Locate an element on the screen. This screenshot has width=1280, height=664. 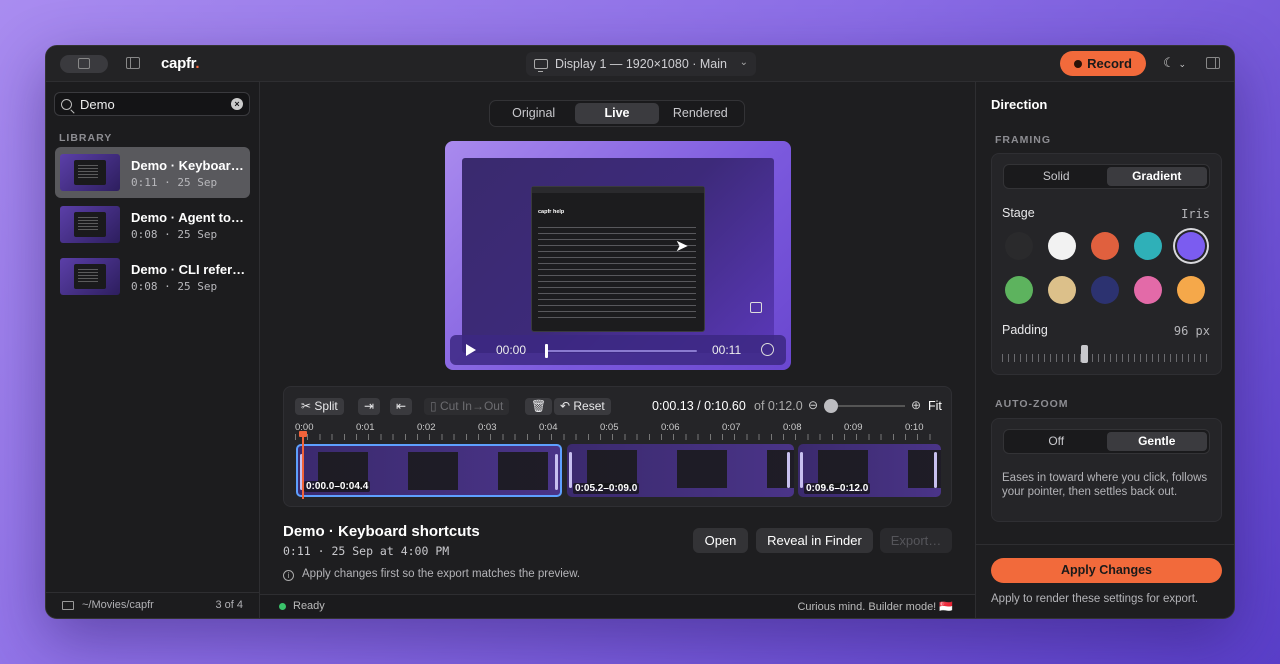
split-button: ✂ Split is located at coordinates (319, 406).